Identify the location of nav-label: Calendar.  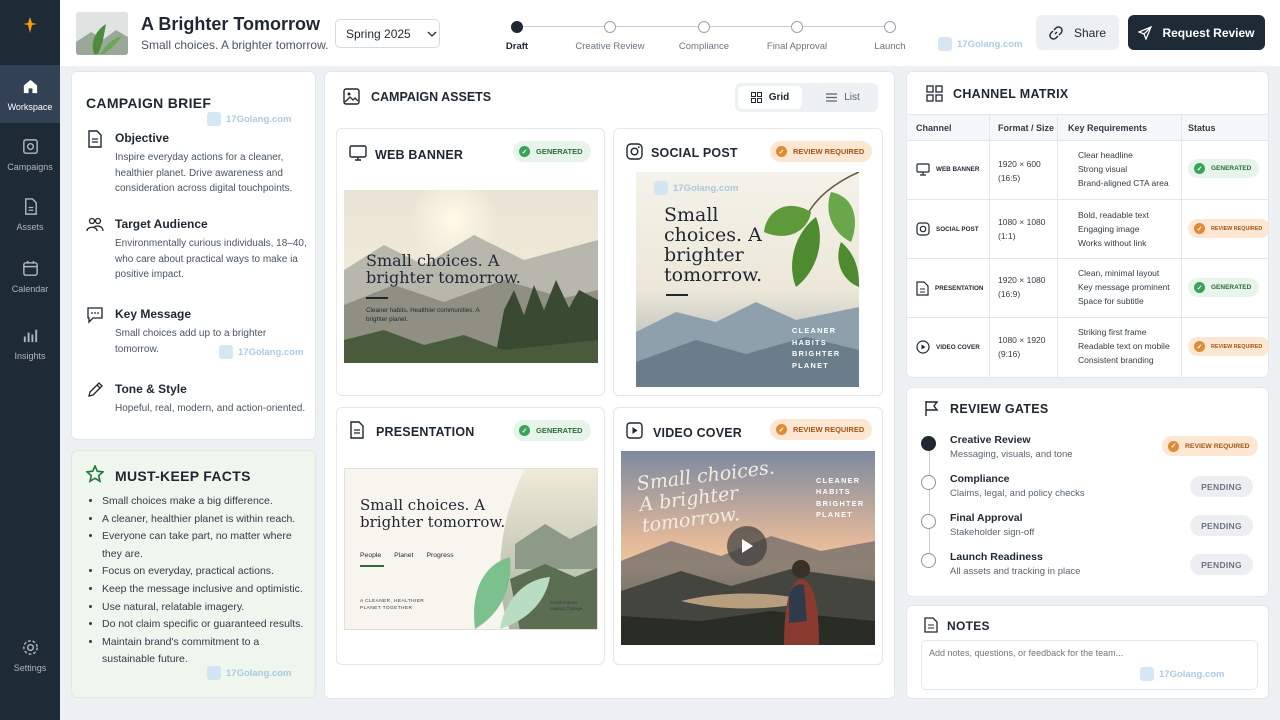
(30, 288).